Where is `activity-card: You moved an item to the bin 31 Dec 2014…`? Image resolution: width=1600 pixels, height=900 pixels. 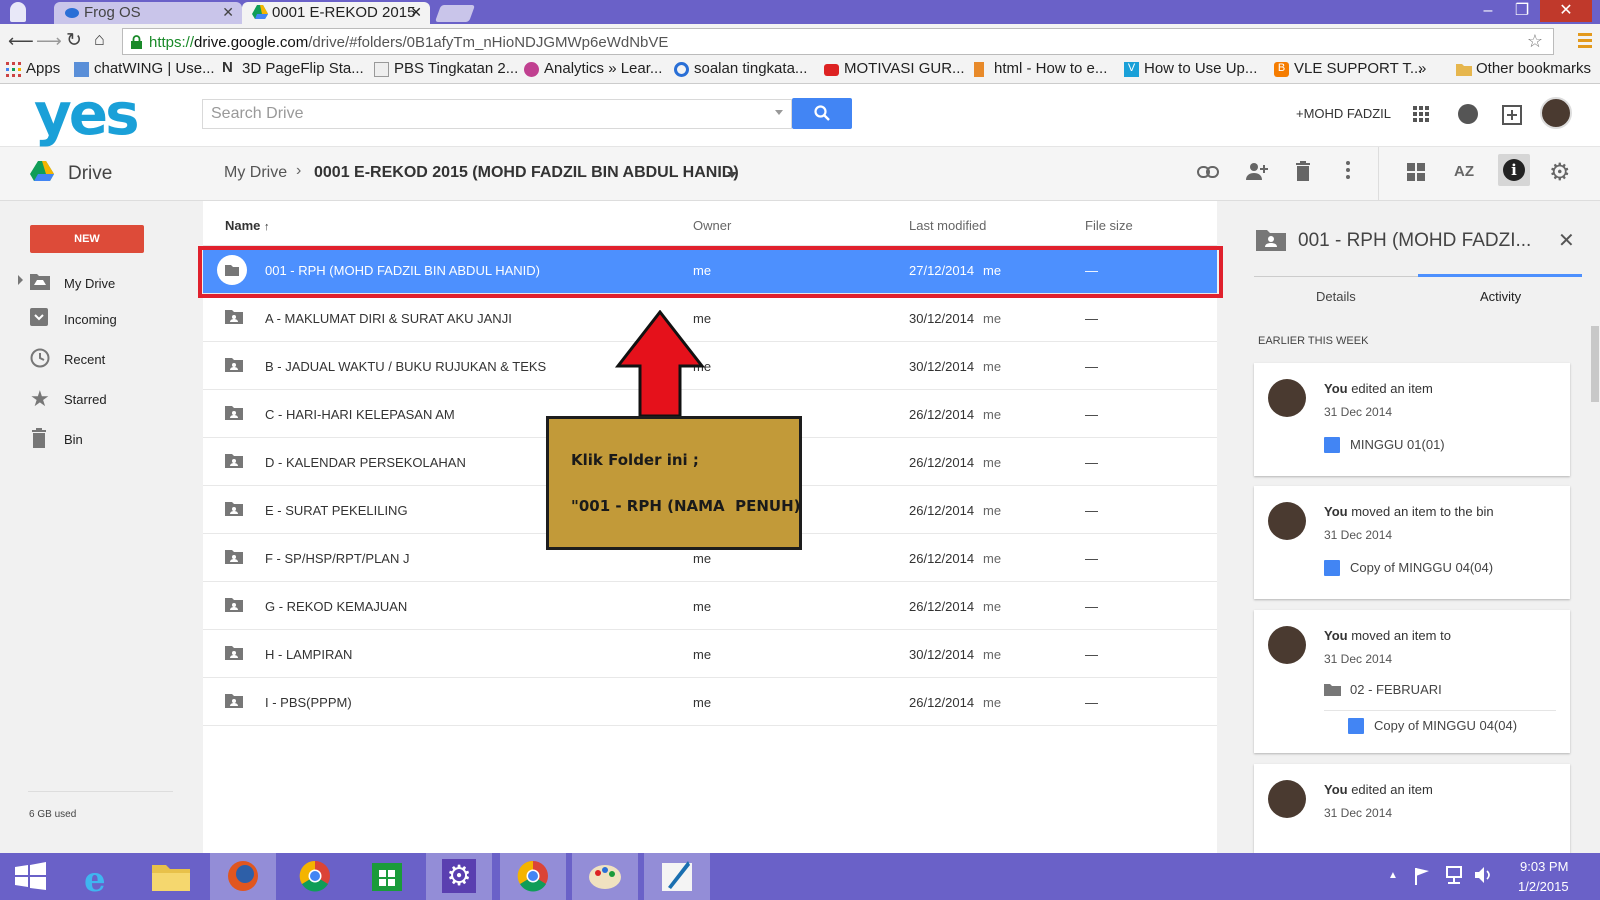
activity-card: You moved an item to the bin 31 Dec 2014… is located at coordinates (1412, 542).